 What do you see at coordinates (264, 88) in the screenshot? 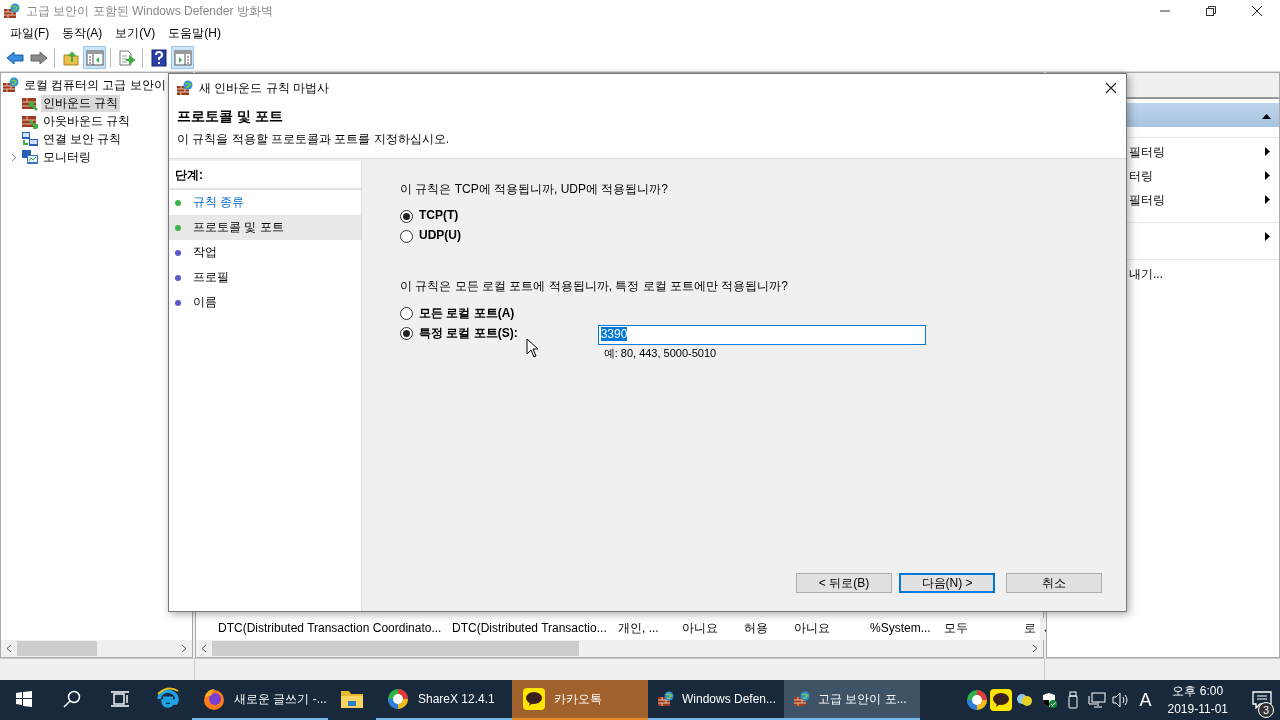
I see `dialog-title: 새 인바운드 규칙 마법사` at bounding box center [264, 88].